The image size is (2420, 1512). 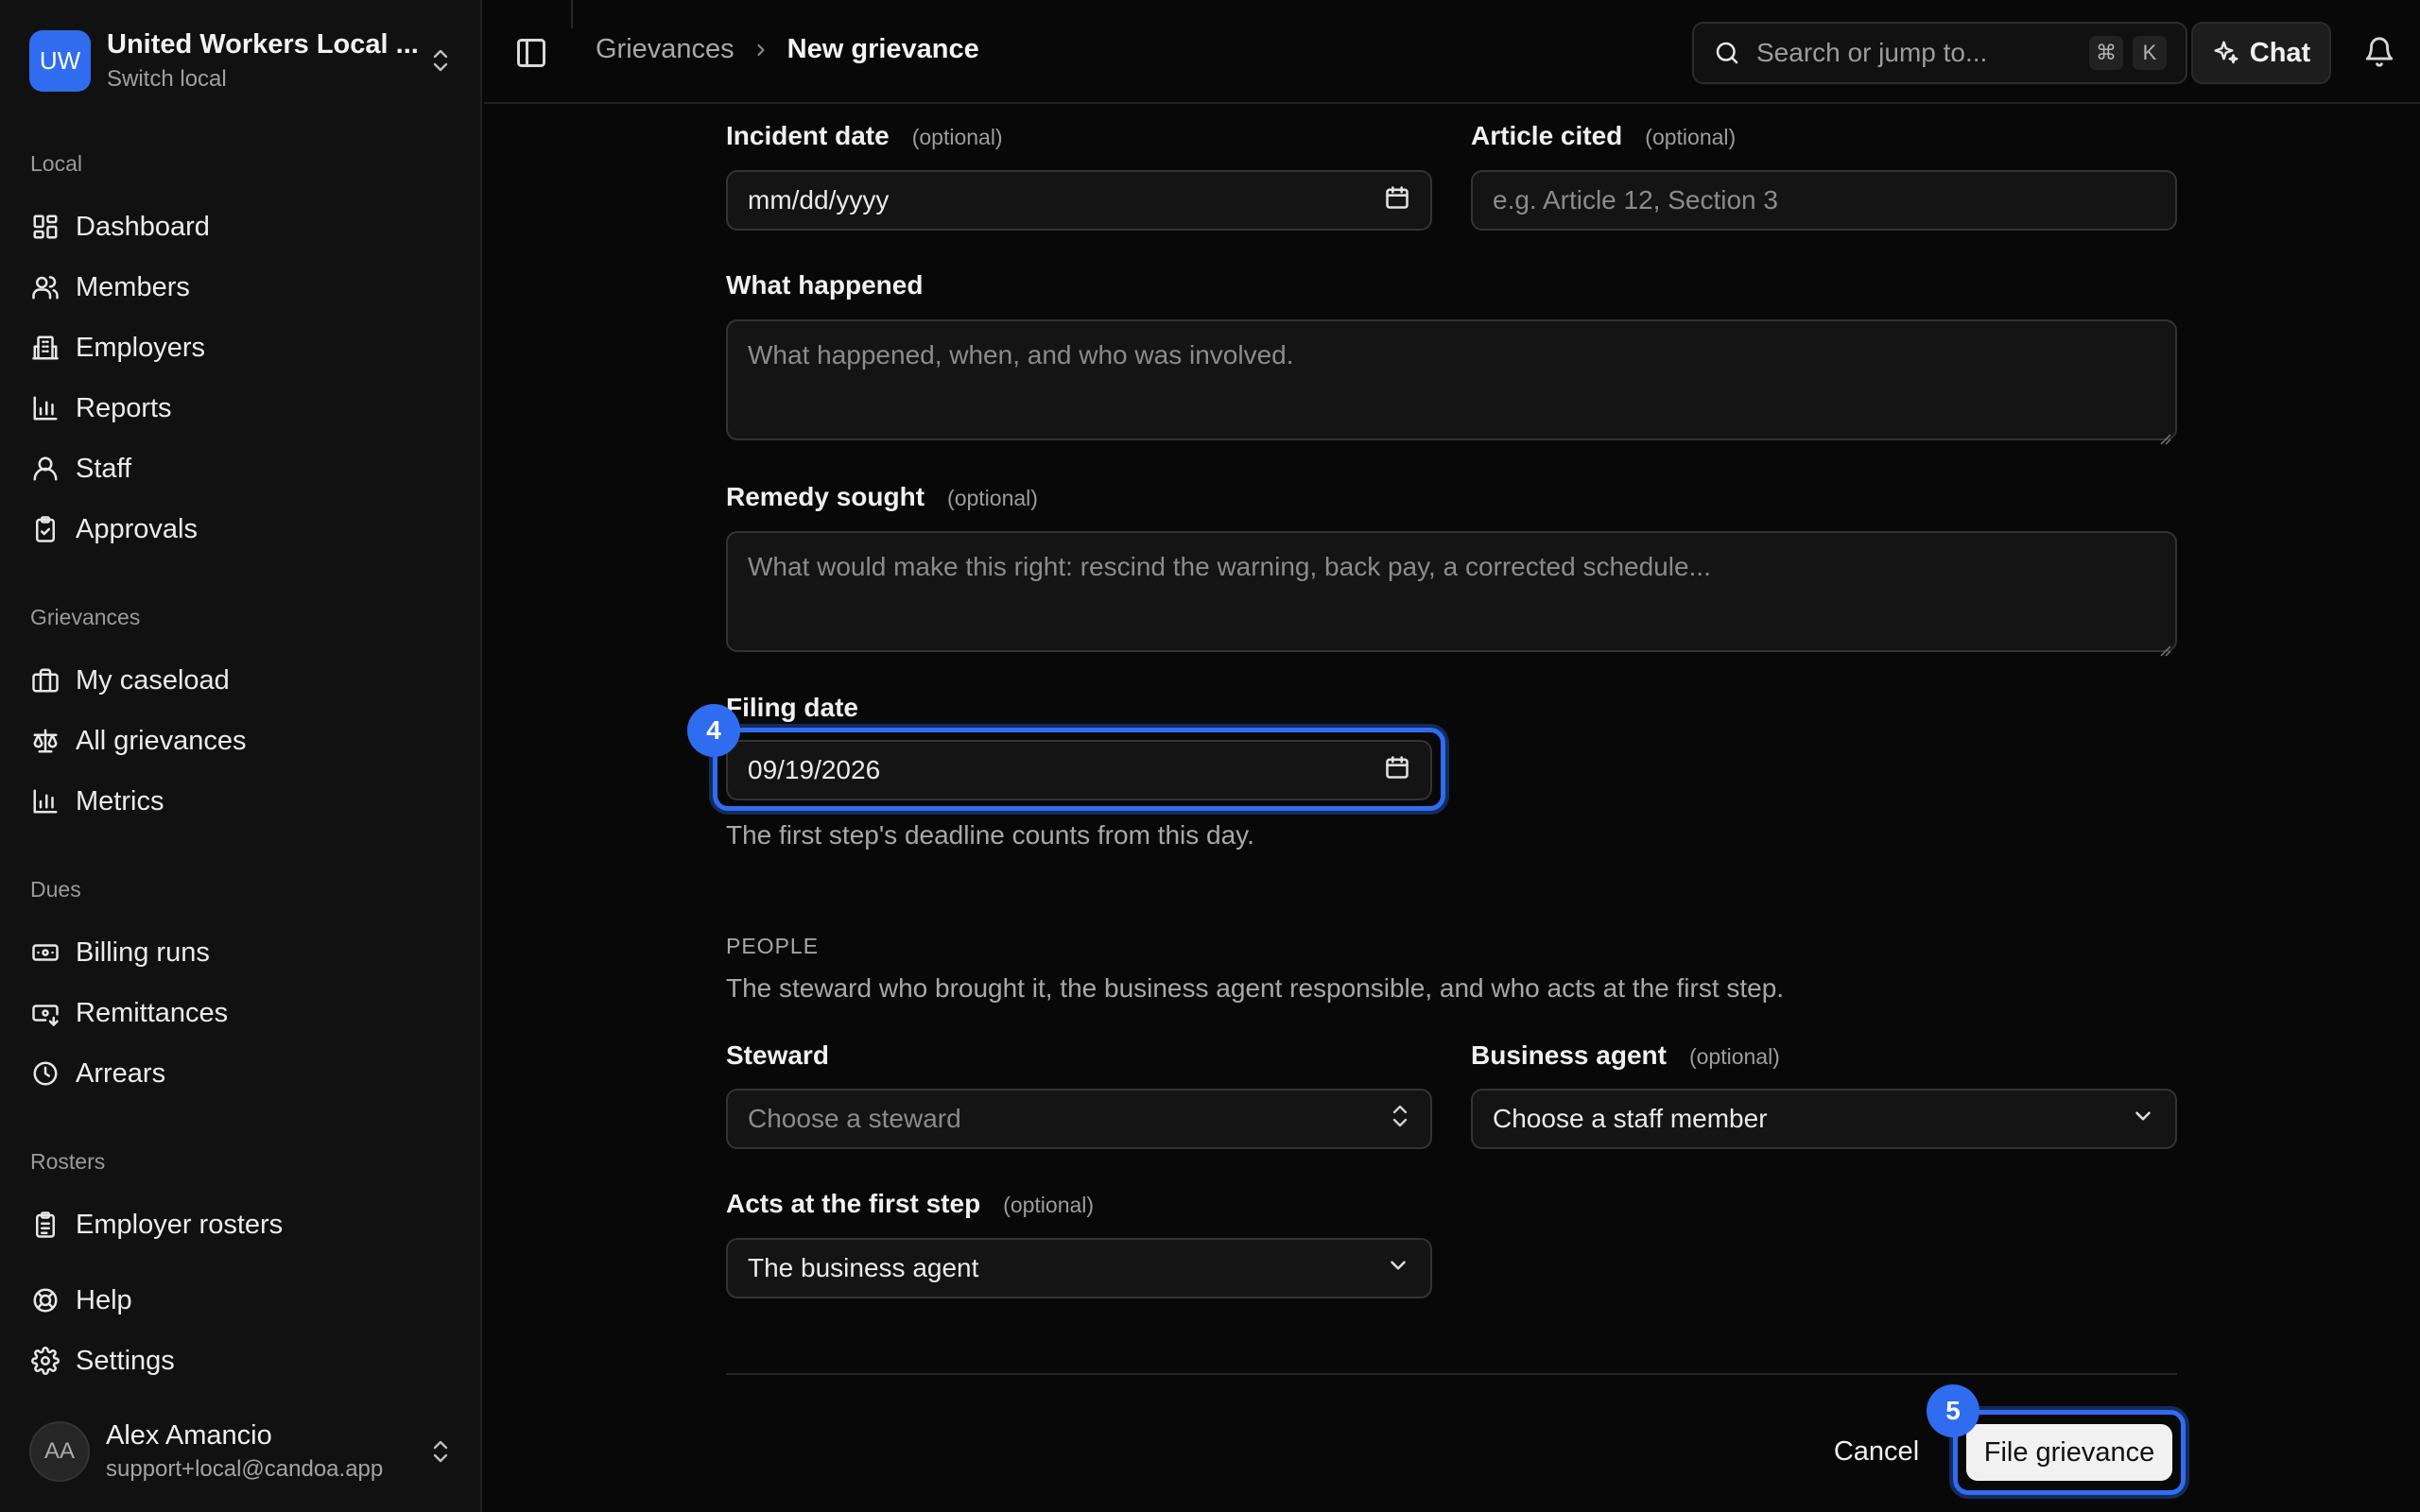 What do you see at coordinates (243, 408) in the screenshot?
I see `sidebar-item-reports: Reports` at bounding box center [243, 408].